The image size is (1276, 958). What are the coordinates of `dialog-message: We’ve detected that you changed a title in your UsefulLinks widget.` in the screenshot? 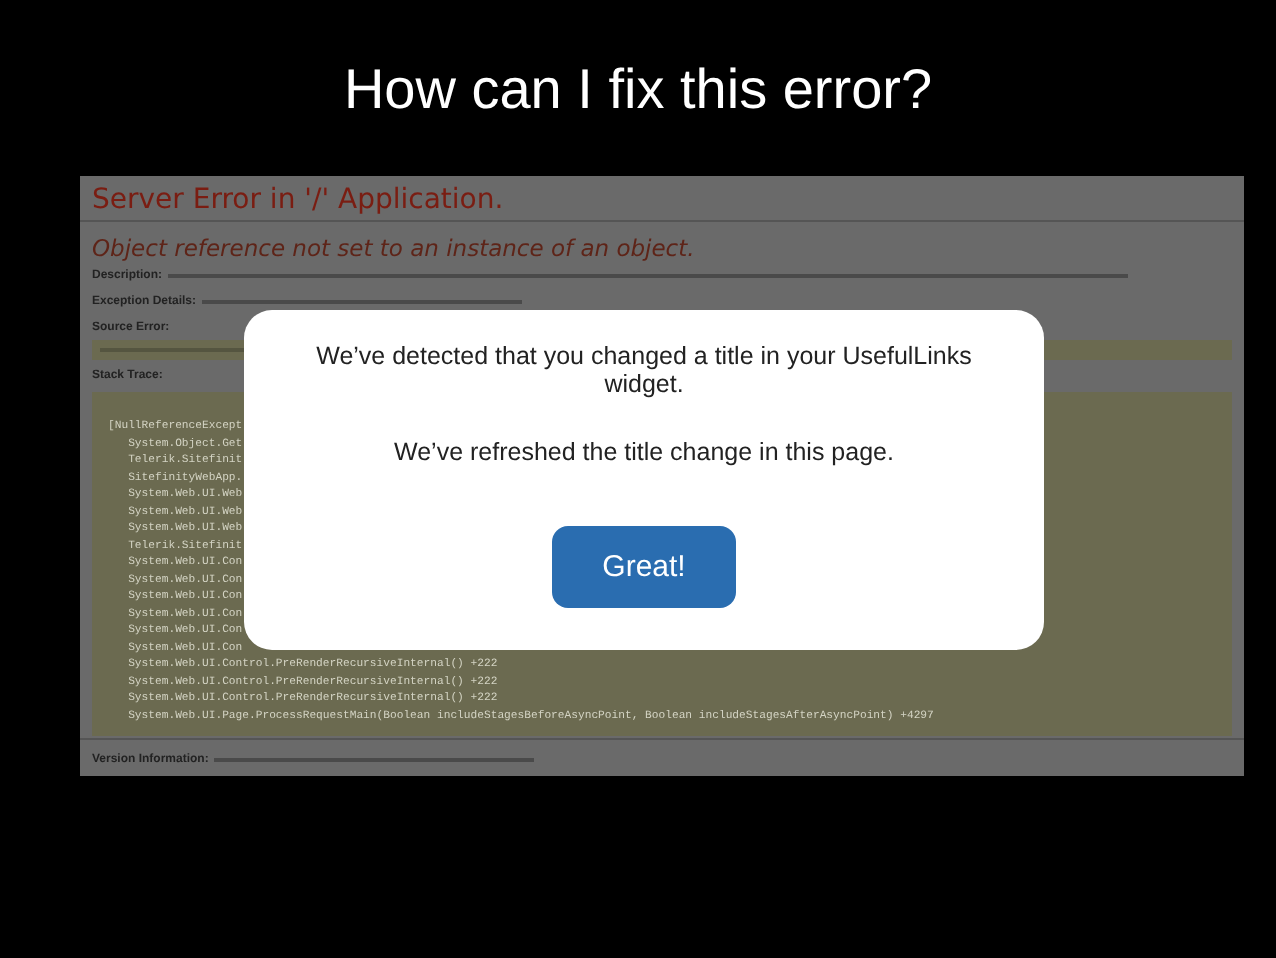 It's located at (644, 370).